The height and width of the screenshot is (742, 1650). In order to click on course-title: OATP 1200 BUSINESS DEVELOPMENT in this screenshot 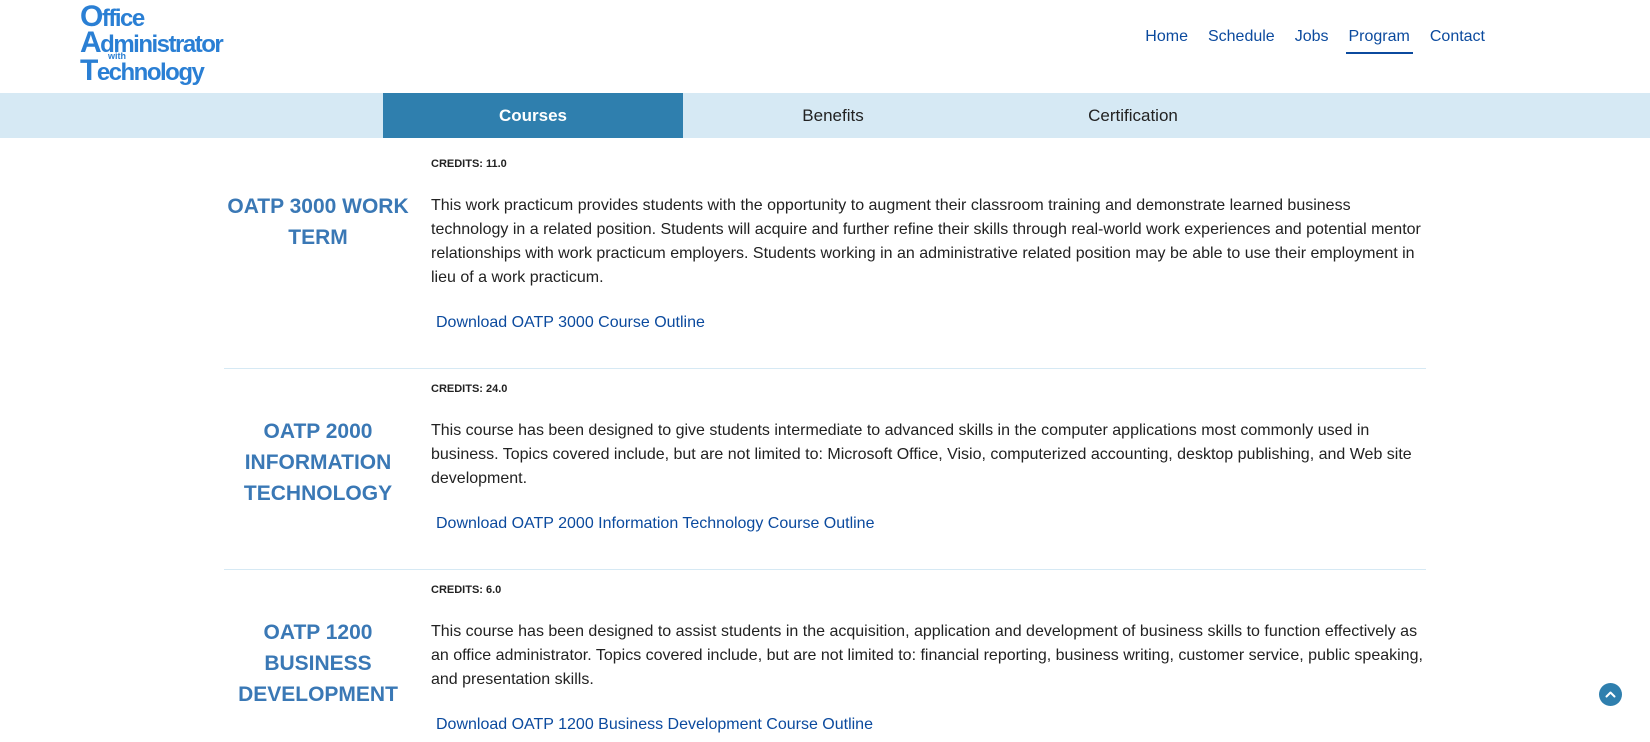, I will do `click(318, 663)`.